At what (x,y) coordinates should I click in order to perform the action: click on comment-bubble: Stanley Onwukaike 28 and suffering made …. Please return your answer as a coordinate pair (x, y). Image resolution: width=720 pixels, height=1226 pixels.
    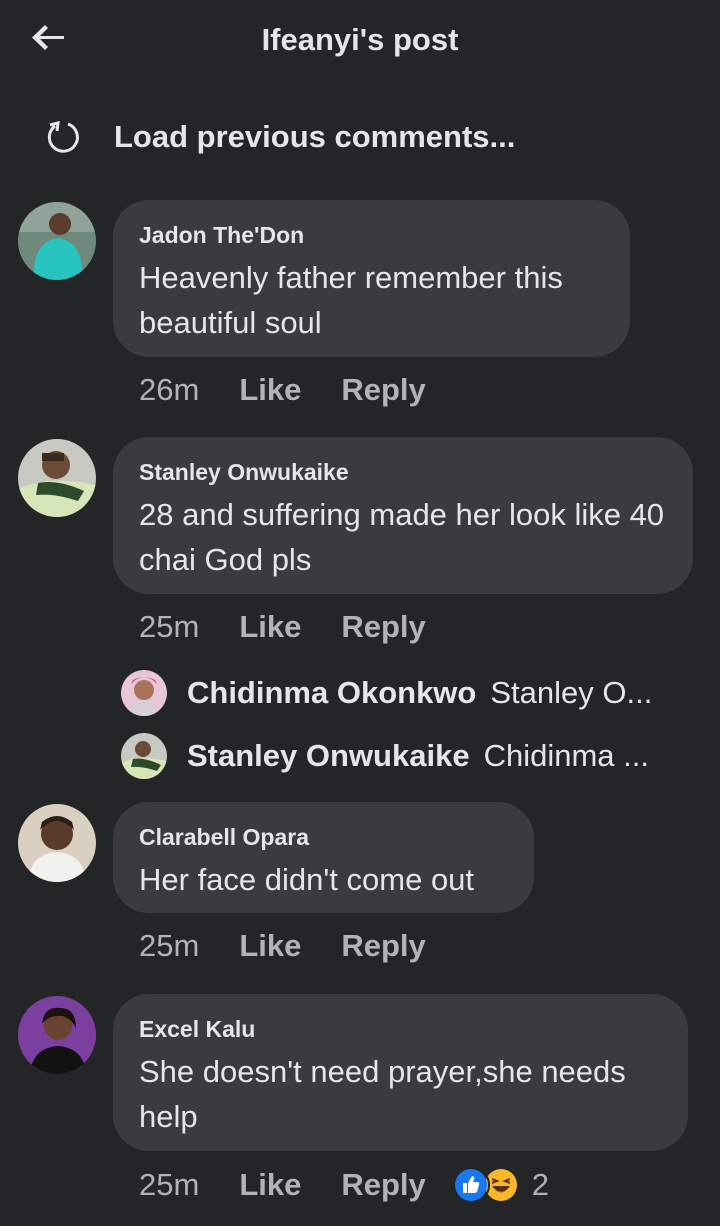
    Looking at the image, I should click on (403, 515).